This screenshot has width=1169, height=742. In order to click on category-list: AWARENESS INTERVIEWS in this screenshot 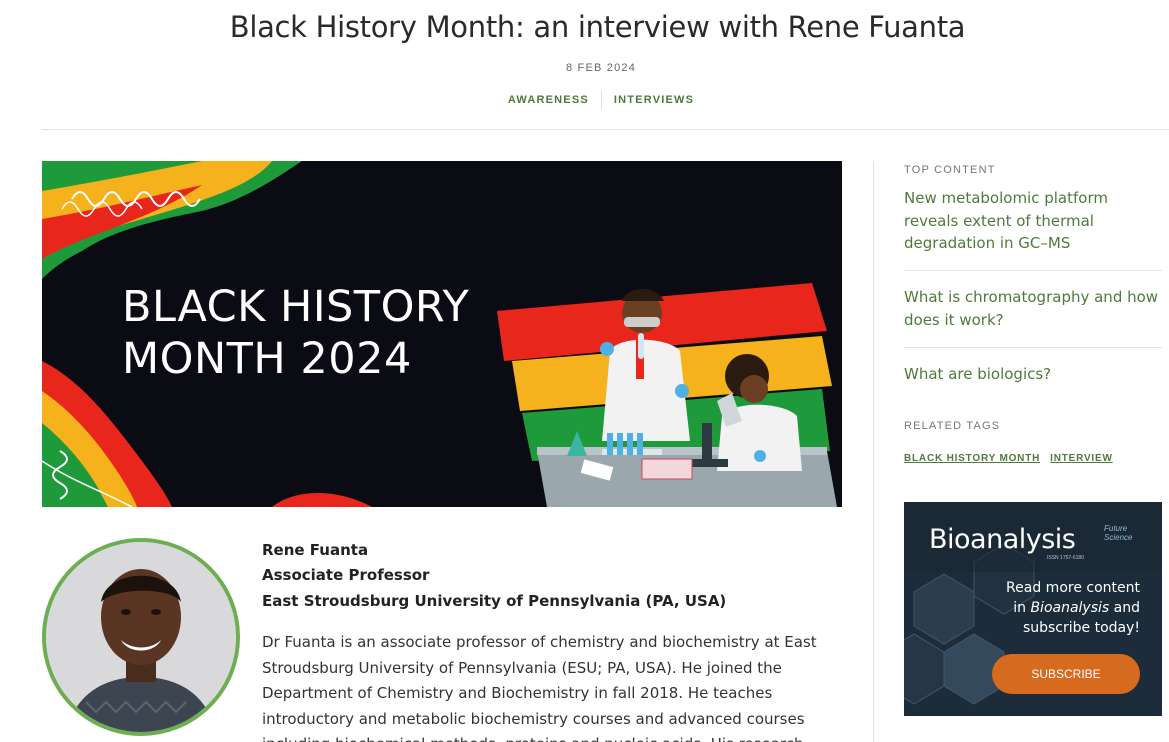, I will do `click(584, 100)`.